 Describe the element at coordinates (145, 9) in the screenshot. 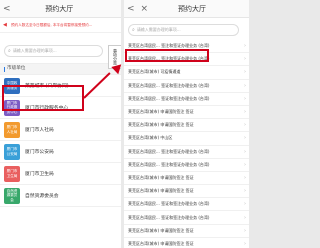

I see `close-button: ×` at that location.